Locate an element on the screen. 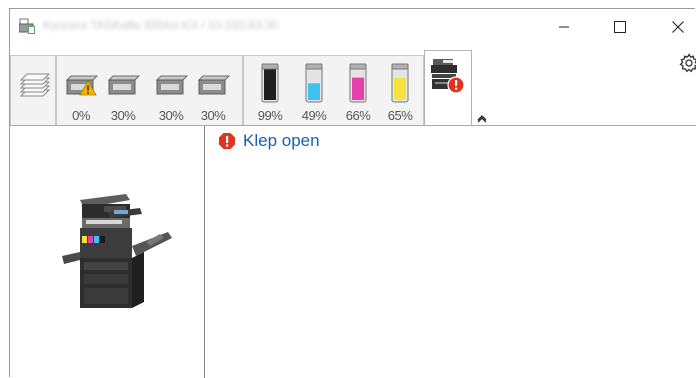 This screenshot has width=696, height=378. toner-level-label: 66% is located at coordinates (358, 115).